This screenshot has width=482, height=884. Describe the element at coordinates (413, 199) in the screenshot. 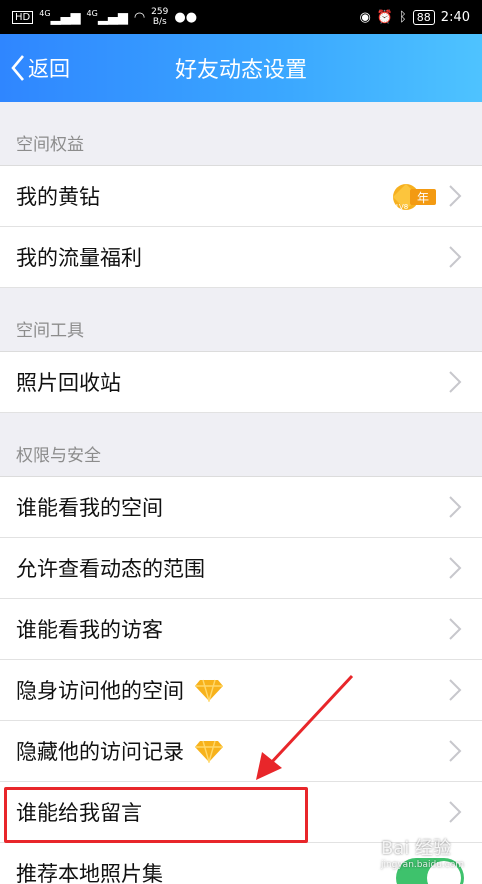

I see `yellow-diamond-badge-icon: 年 LV8` at that location.